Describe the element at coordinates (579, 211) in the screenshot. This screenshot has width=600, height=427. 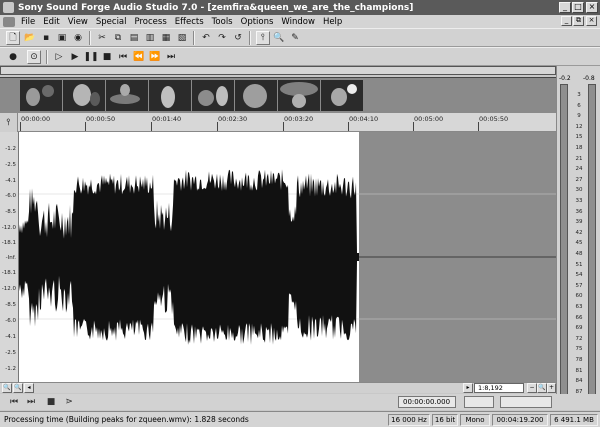
I see `meter-scale-label: 36` at that location.